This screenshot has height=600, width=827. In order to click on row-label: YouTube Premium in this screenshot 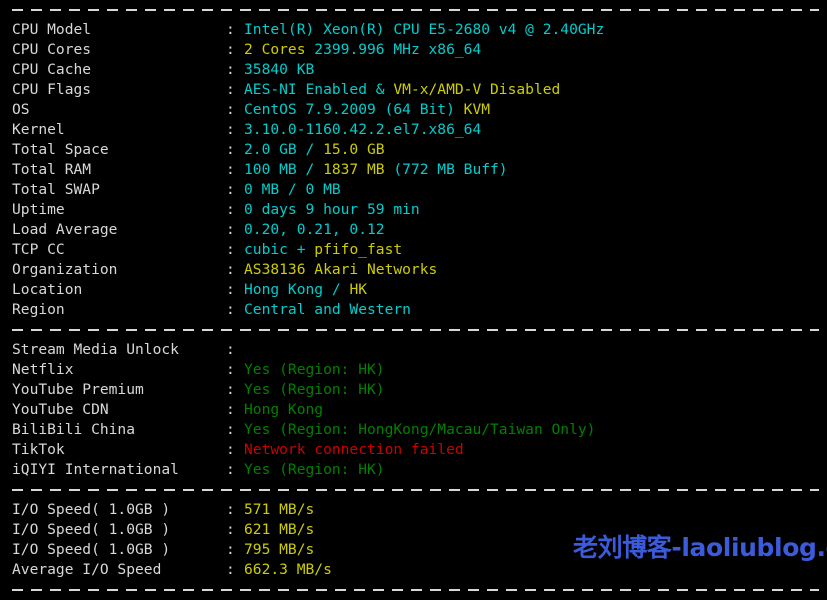, I will do `click(78, 389)`.